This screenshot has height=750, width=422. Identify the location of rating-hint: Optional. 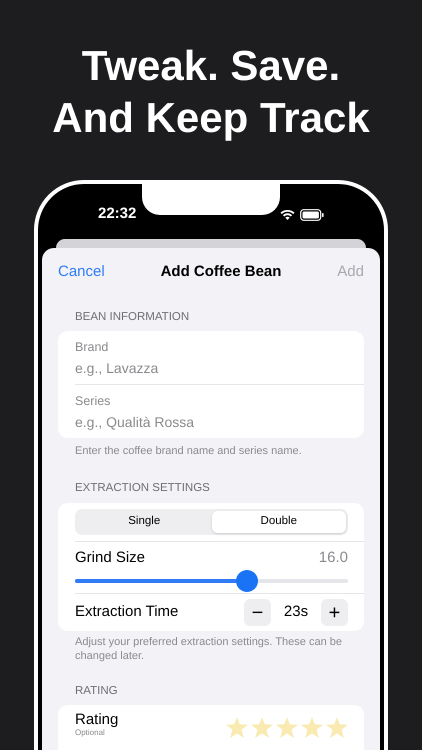
(90, 733).